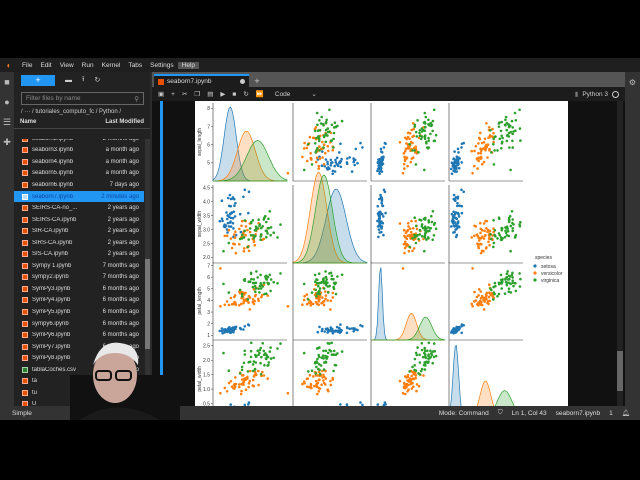 Image resolution: width=640 pixels, height=480 pixels. Describe the element at coordinates (97, 80) in the screenshot. I see `refresh-icon: ↻` at that location.